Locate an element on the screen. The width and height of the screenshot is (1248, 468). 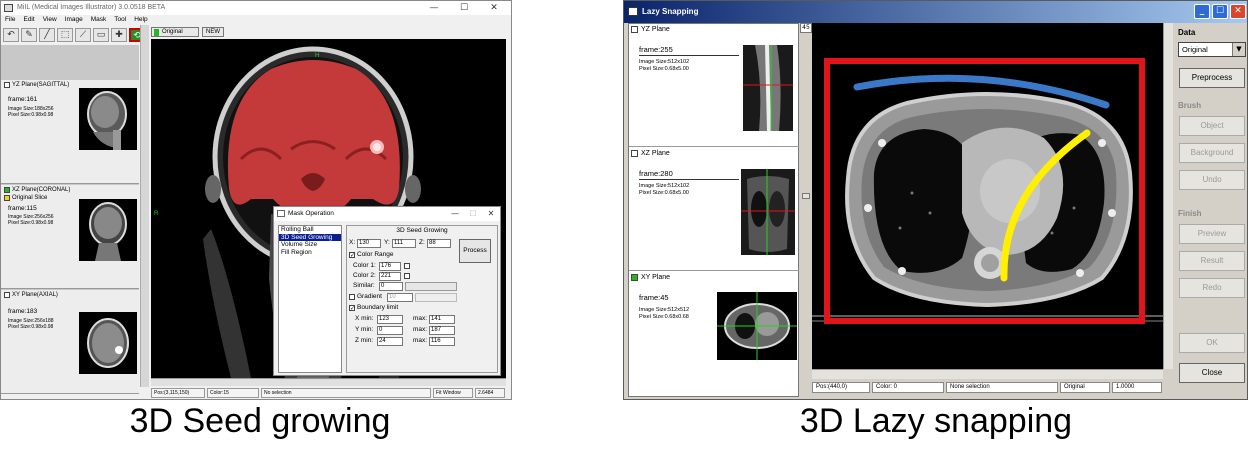
boundary-limit-checkbox: ✓ is located at coordinates (352, 308).